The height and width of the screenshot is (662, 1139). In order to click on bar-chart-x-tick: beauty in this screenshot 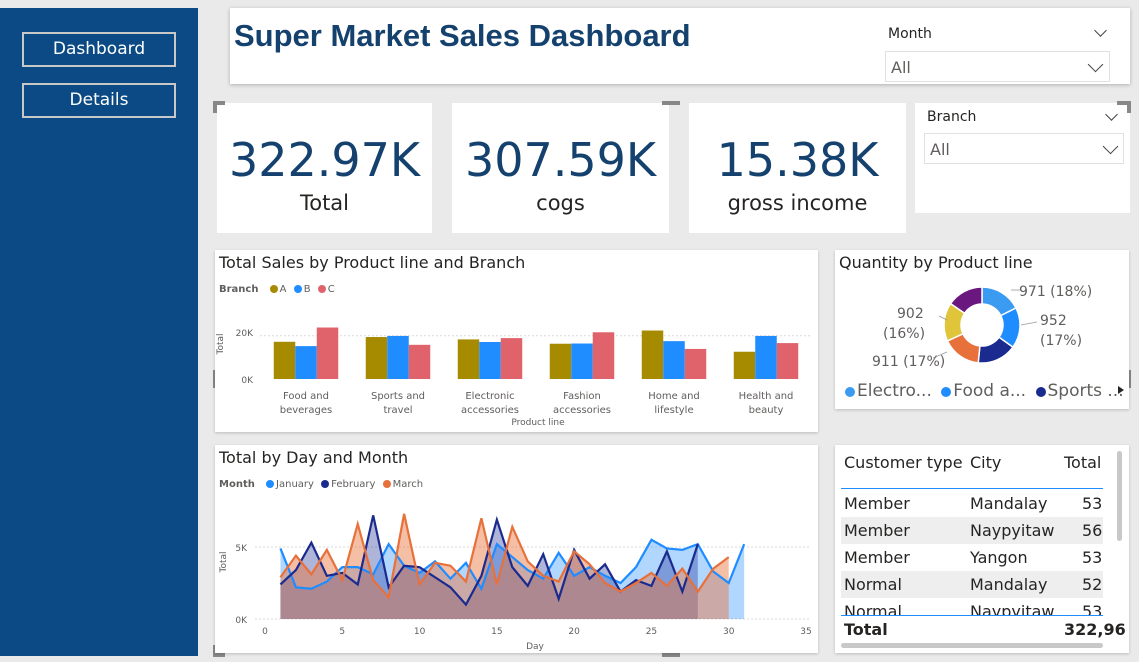, I will do `click(766, 410)`.